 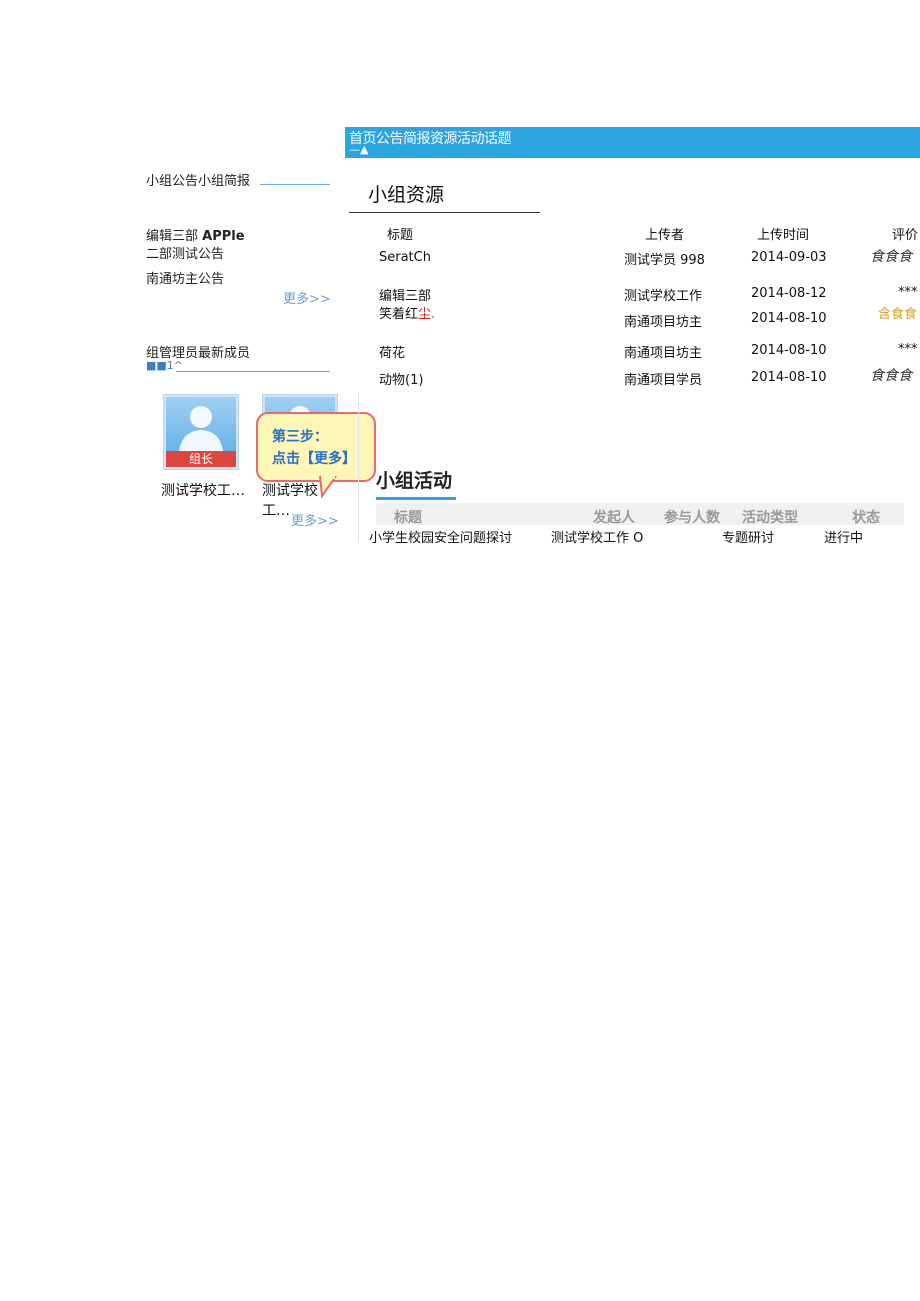 I want to click on column-divider, so click(x=358, y=467).